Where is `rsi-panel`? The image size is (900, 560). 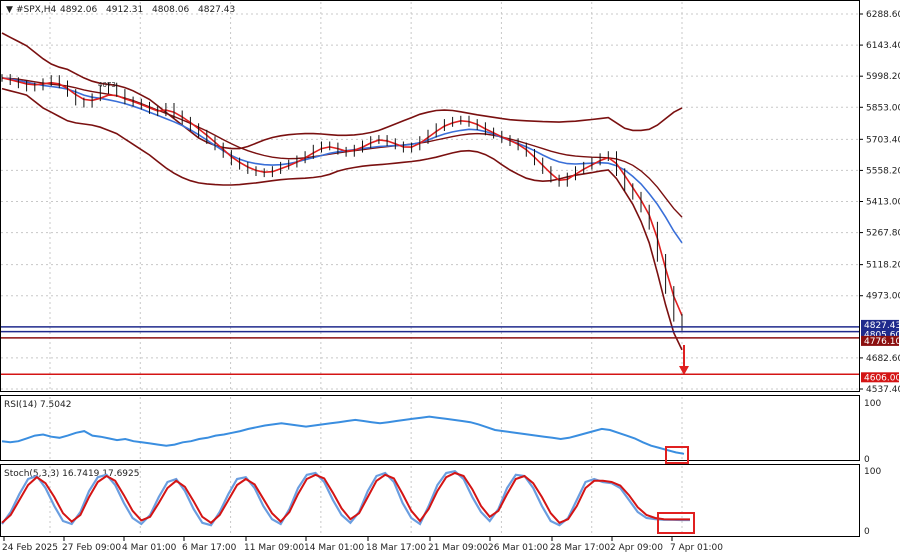 rsi-panel is located at coordinates (430, 428).